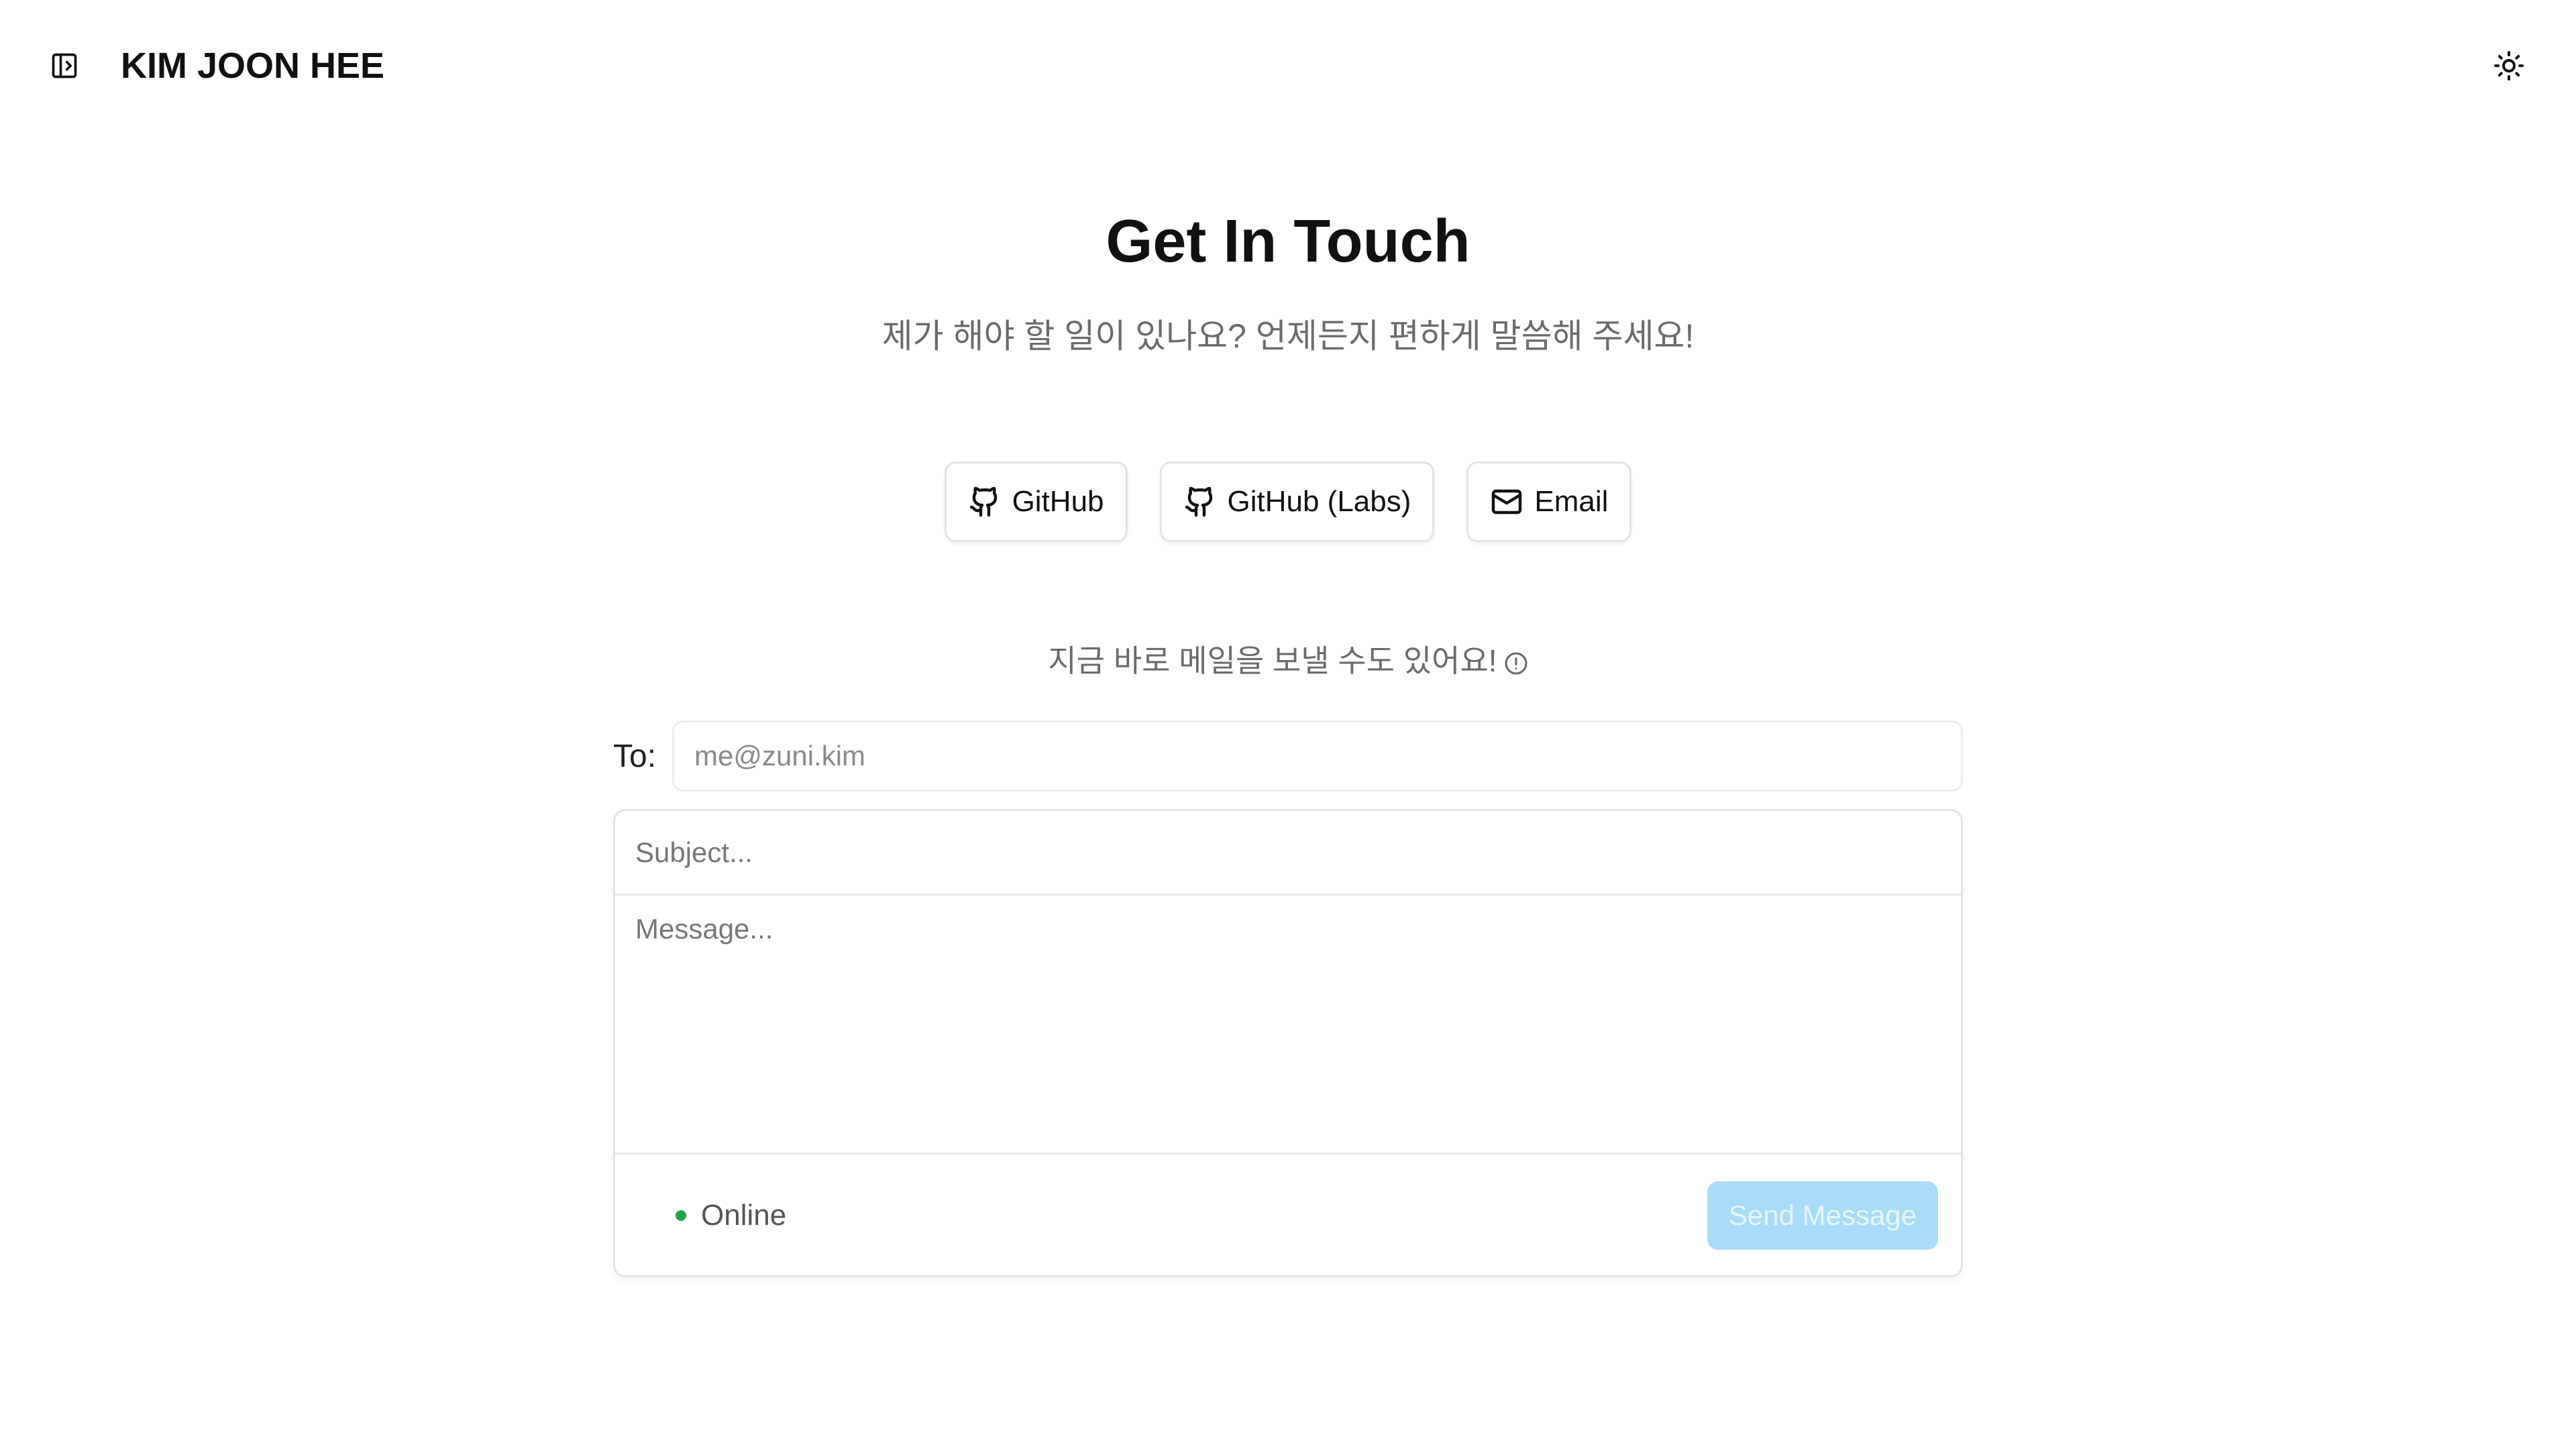 The width and height of the screenshot is (2576, 1449). Describe the element at coordinates (1288, 63) in the screenshot. I see `site-header: KIM JOON HEE` at that location.